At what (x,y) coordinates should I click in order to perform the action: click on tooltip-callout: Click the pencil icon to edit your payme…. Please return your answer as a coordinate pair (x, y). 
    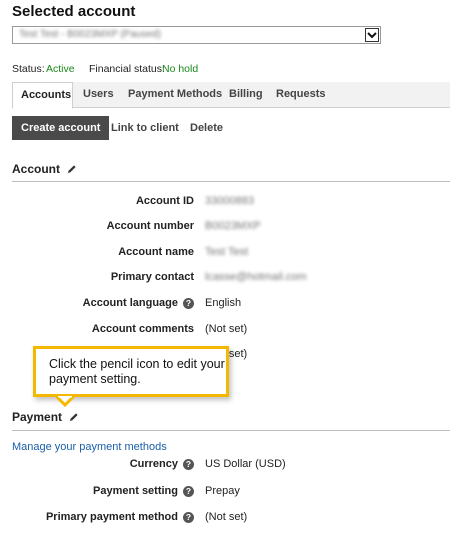
    Looking at the image, I should click on (131, 371).